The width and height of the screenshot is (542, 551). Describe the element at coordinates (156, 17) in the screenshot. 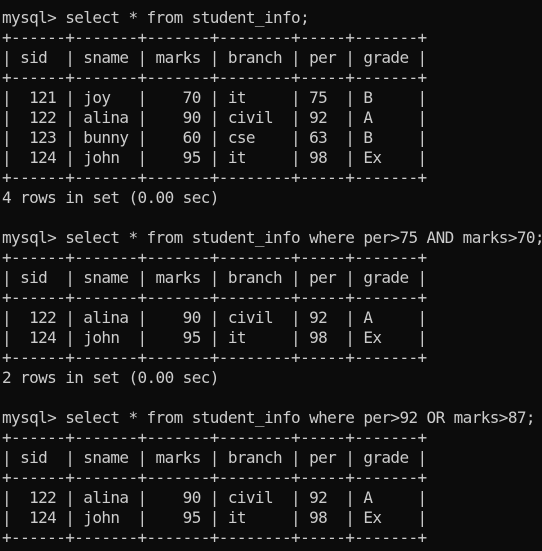

I see `prompt-line-query-1: mysql> select * from student_info;` at that location.